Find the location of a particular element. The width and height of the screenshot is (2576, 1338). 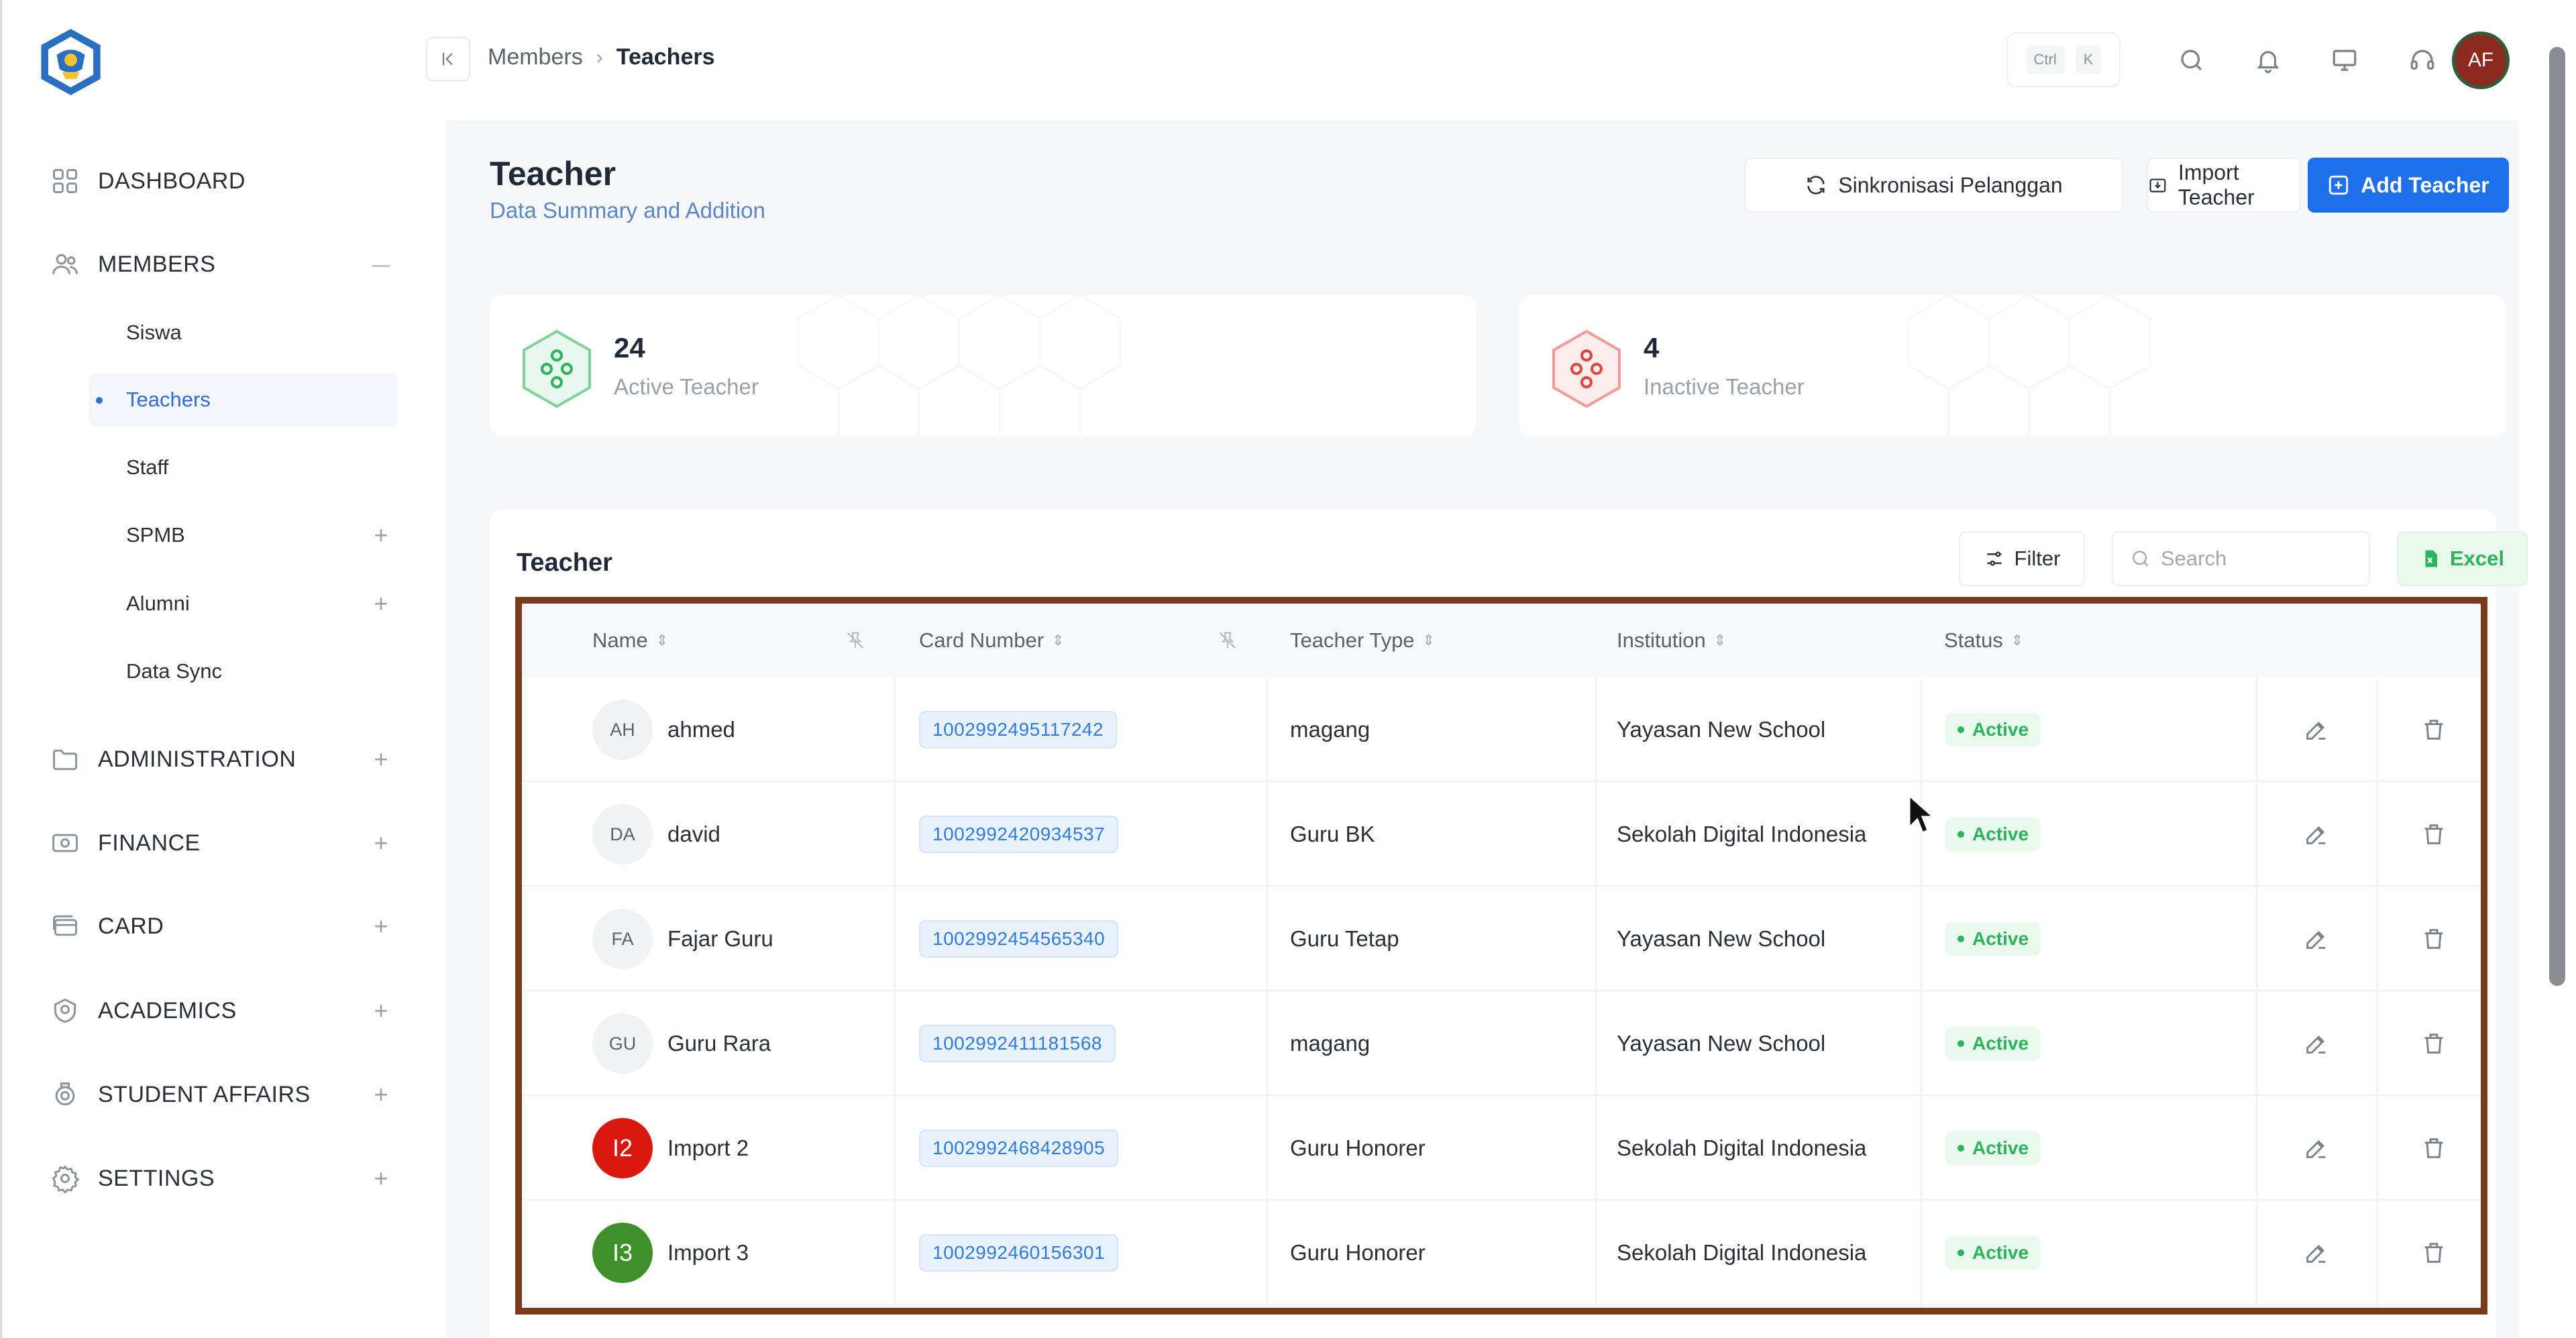

sidebar-item-student-affairs: STUDENT AFFAIRS + is located at coordinates (223, 1094).